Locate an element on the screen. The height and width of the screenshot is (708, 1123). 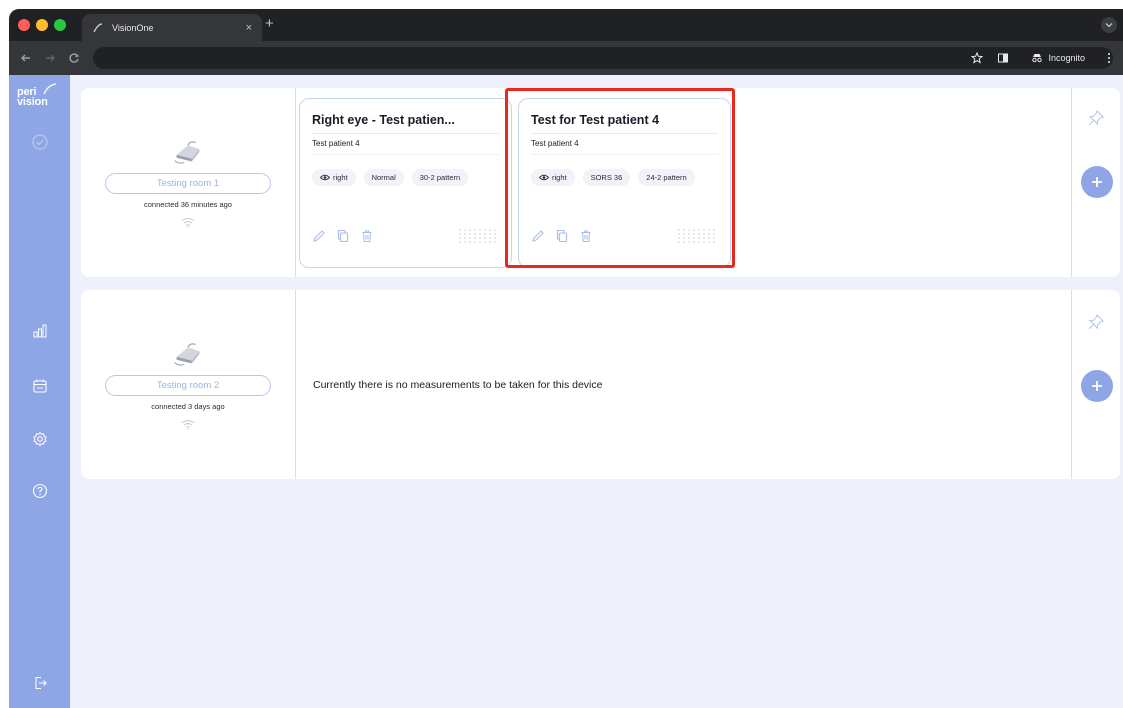
tab-close-icon: × is located at coordinates (249, 28).